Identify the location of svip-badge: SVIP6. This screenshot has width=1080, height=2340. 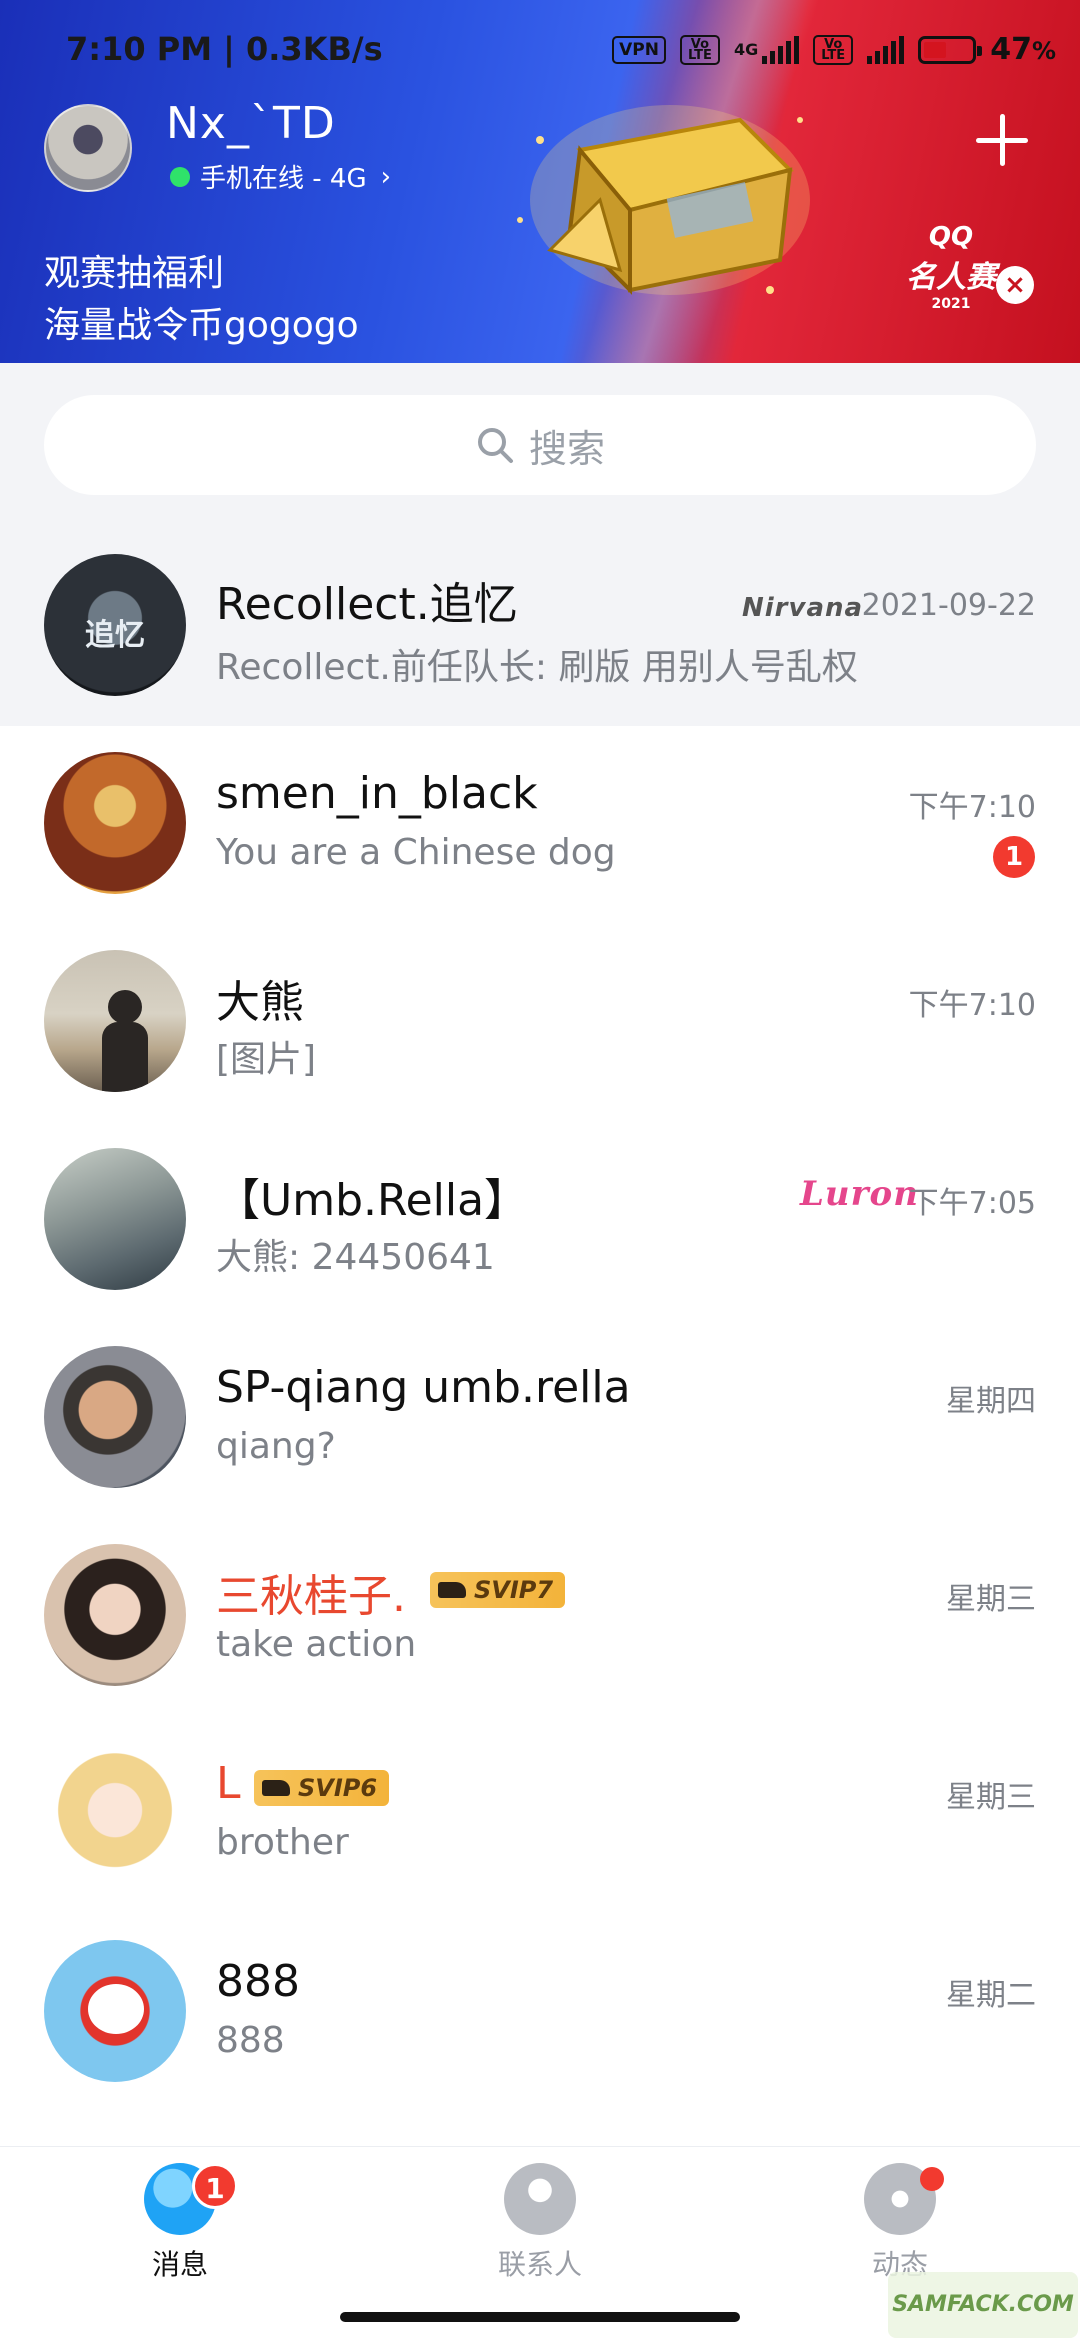
(322, 1788).